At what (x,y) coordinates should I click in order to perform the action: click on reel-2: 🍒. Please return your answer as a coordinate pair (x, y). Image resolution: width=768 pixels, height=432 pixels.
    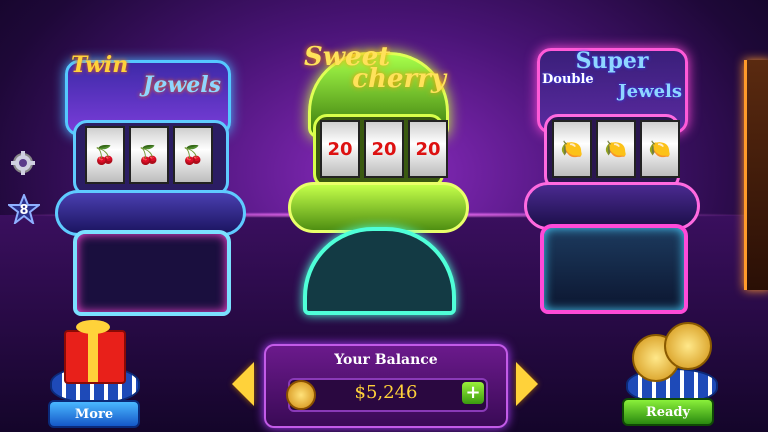
    Looking at the image, I should click on (149, 155).